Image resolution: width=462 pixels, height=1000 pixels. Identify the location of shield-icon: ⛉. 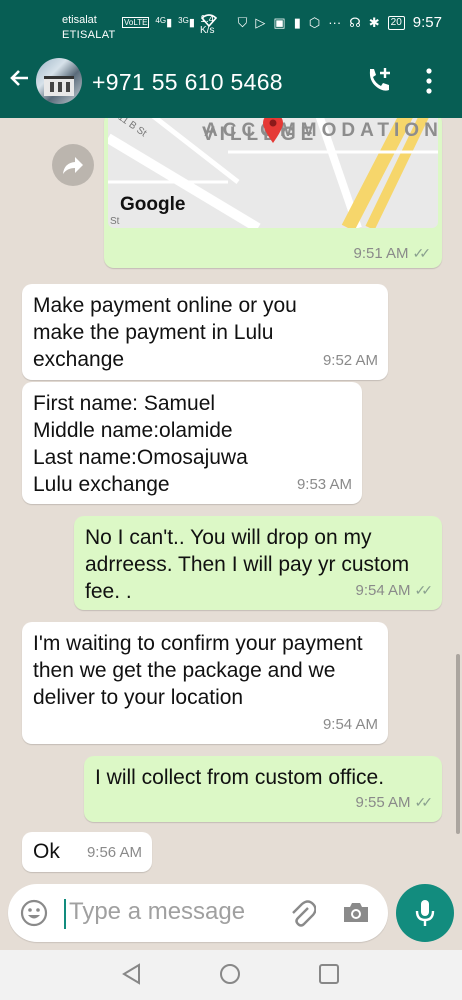
(242, 22).